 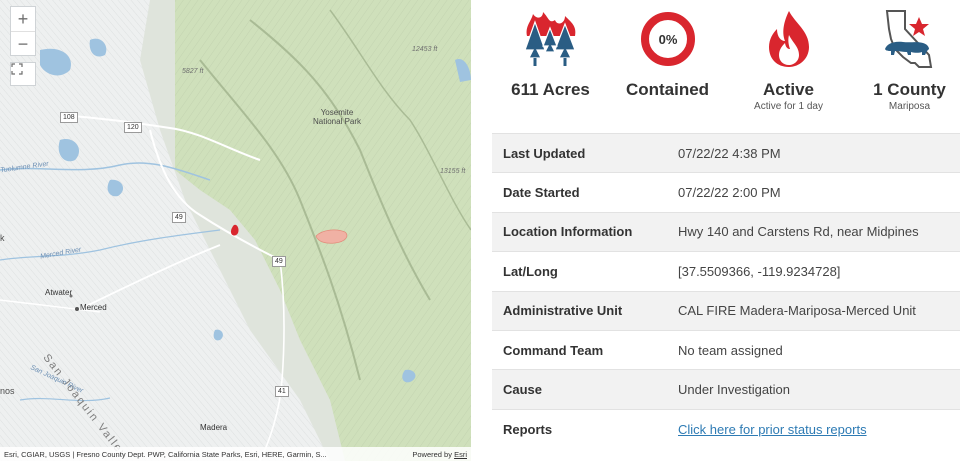 What do you see at coordinates (772, 429) in the screenshot?
I see `prior-reports-link: Click here for prior status reports` at bounding box center [772, 429].